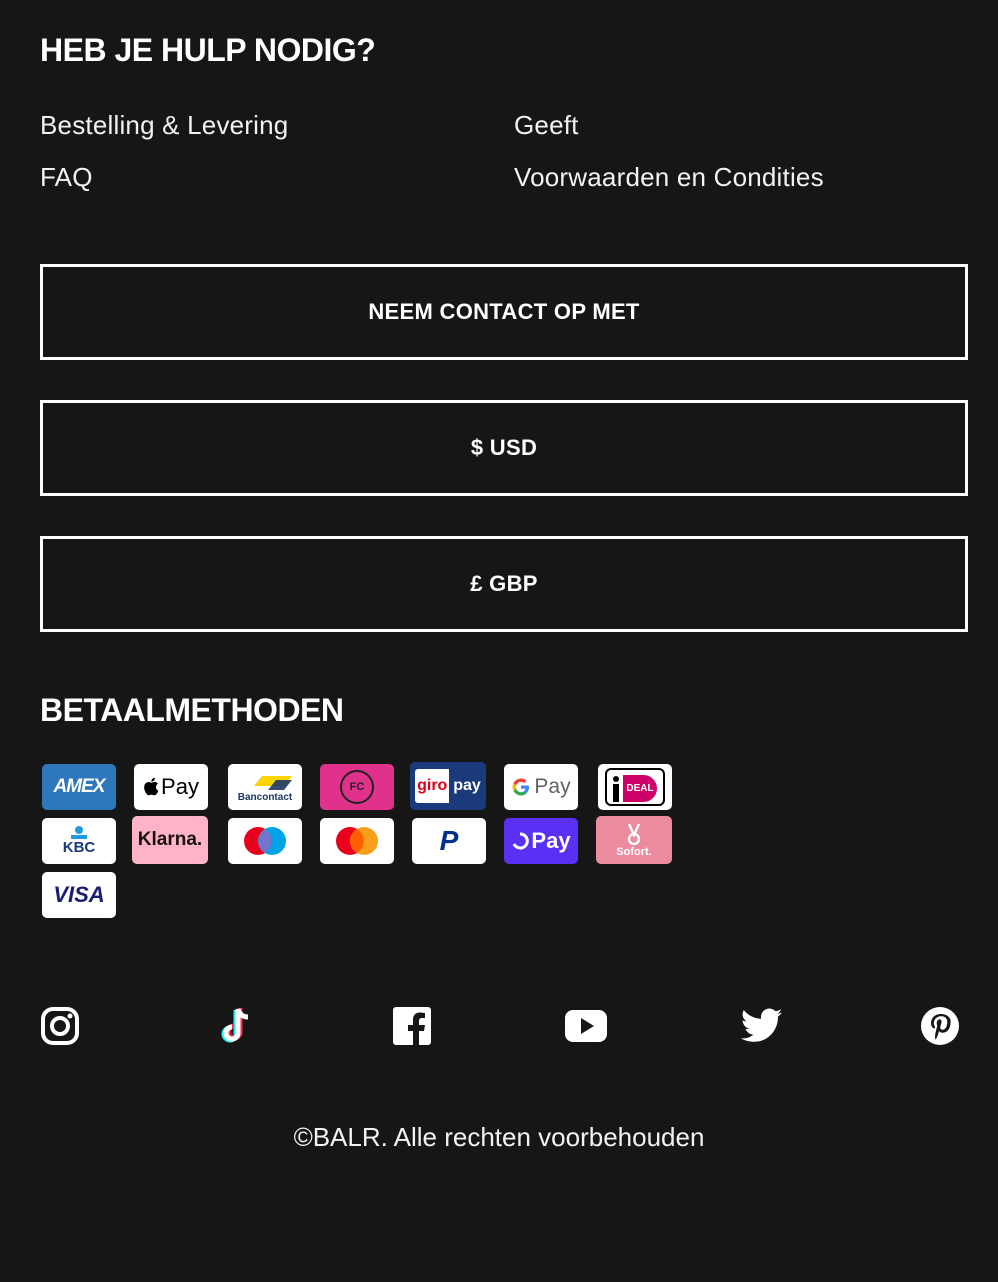 The width and height of the screenshot is (998, 1282). What do you see at coordinates (541, 841) in the screenshot?
I see `shop-pay-icon: Pay` at bounding box center [541, 841].